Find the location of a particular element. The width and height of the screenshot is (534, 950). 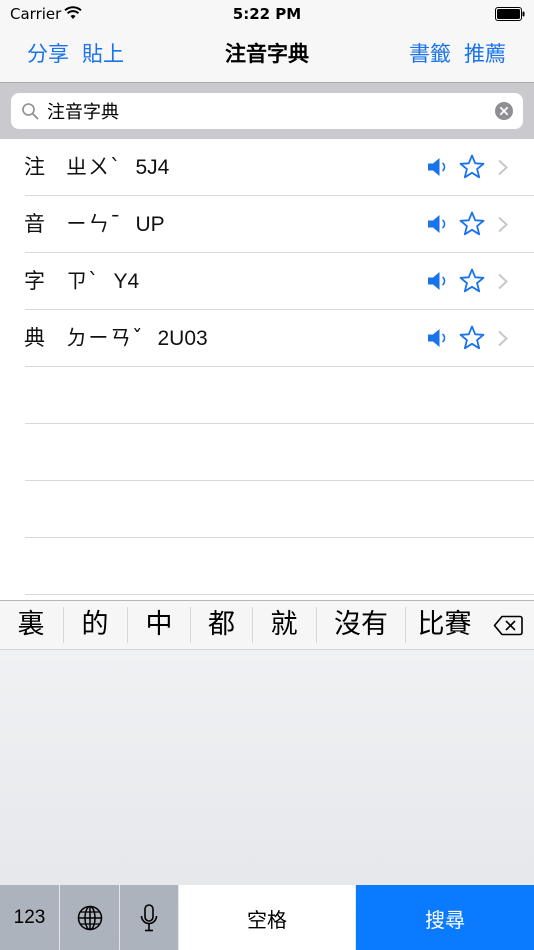

result-phonetic: ㄓㄨˋ 5J4 is located at coordinates (117, 167).